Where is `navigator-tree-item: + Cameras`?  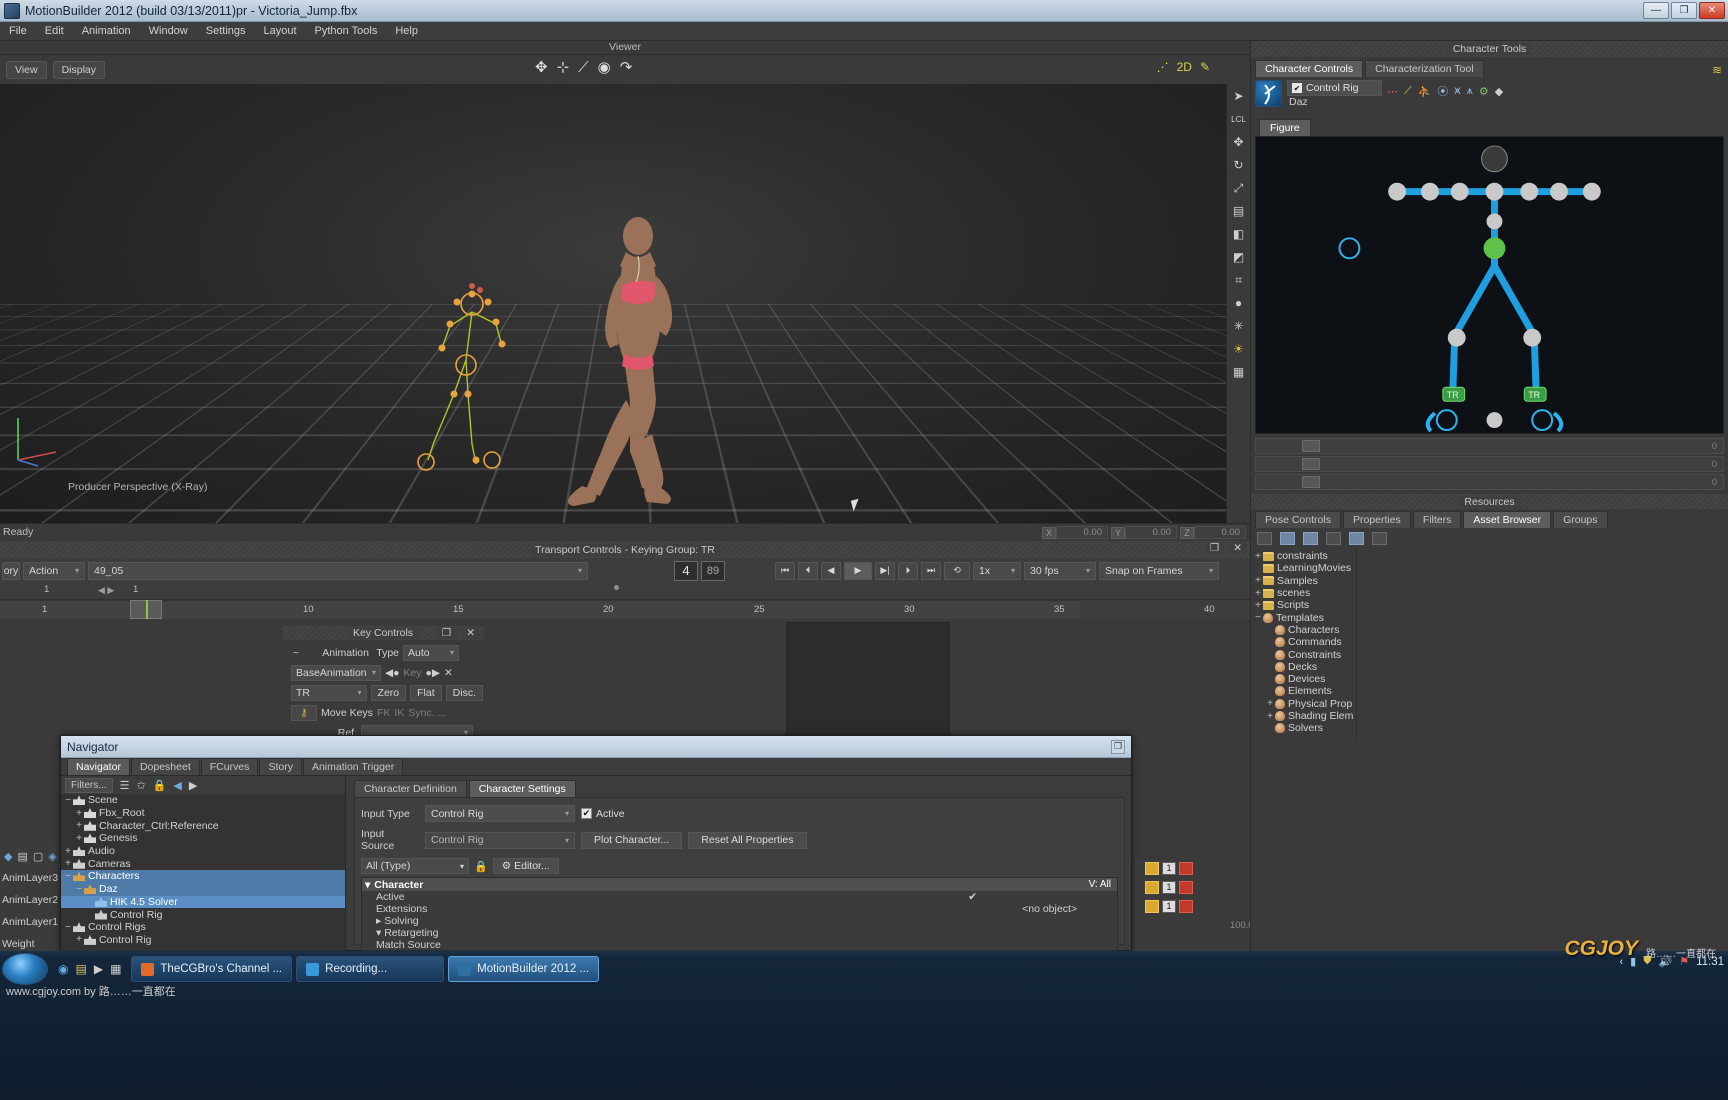 navigator-tree-item: + Cameras is located at coordinates (203, 863).